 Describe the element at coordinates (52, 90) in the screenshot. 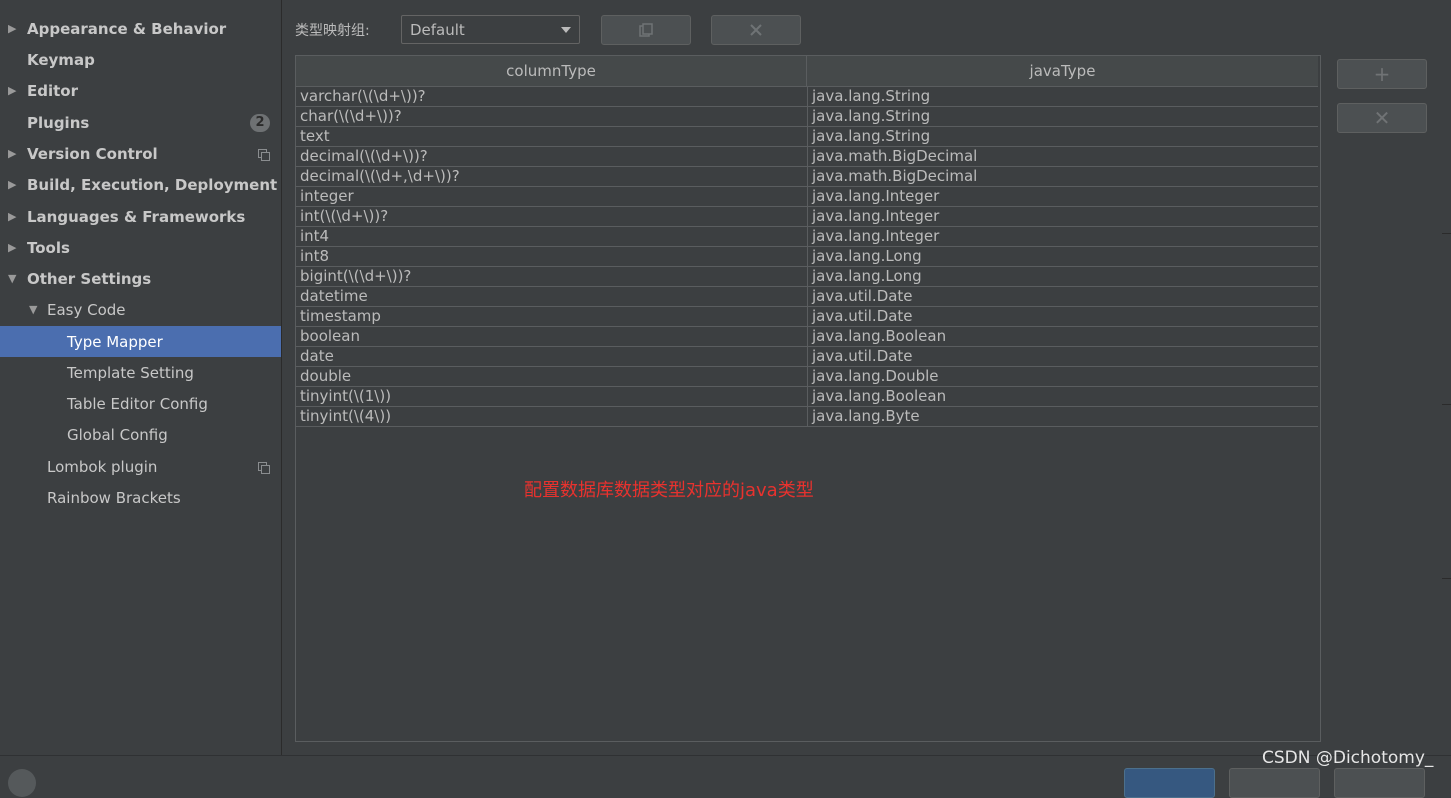

I see `sidebar-item-label: Editor` at that location.